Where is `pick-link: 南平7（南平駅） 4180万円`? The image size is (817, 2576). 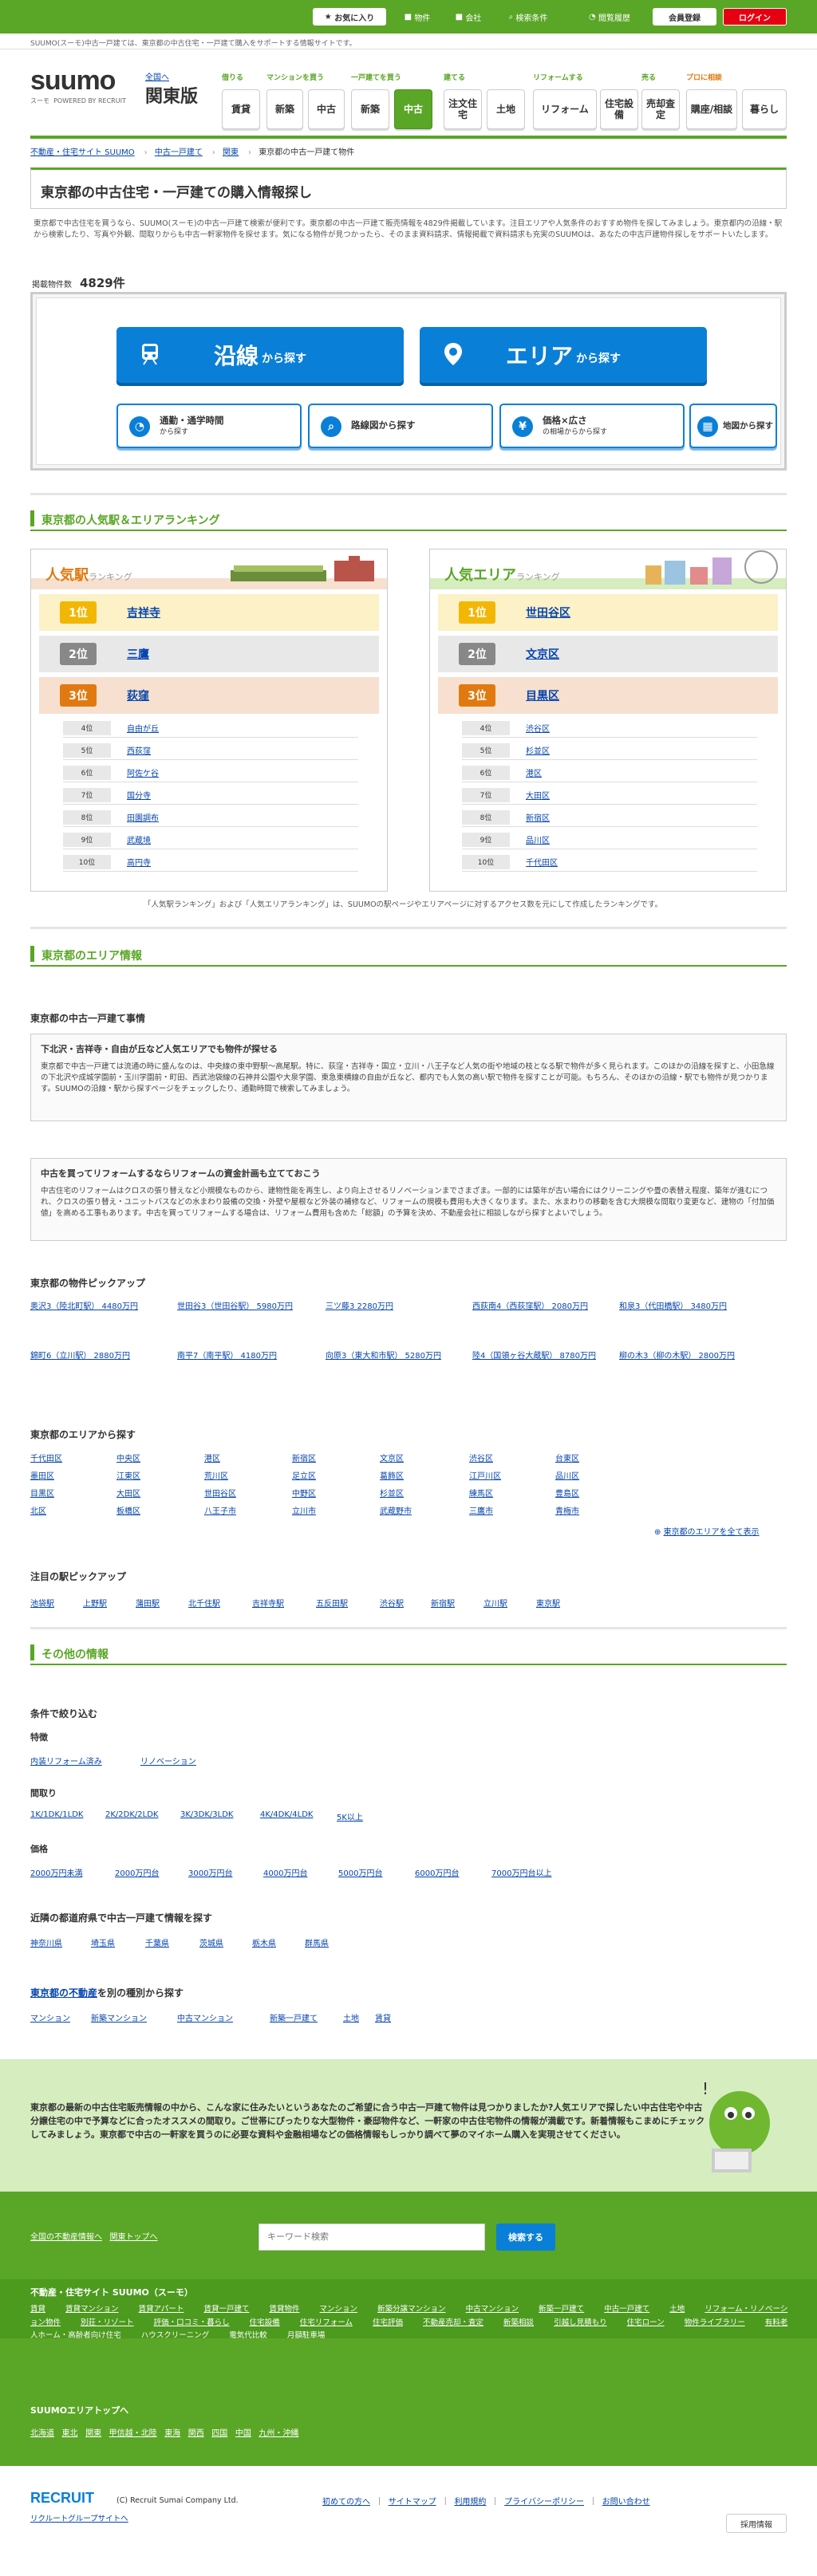 pick-link: 南平7（南平駅） 4180万円 is located at coordinates (245, 1356).